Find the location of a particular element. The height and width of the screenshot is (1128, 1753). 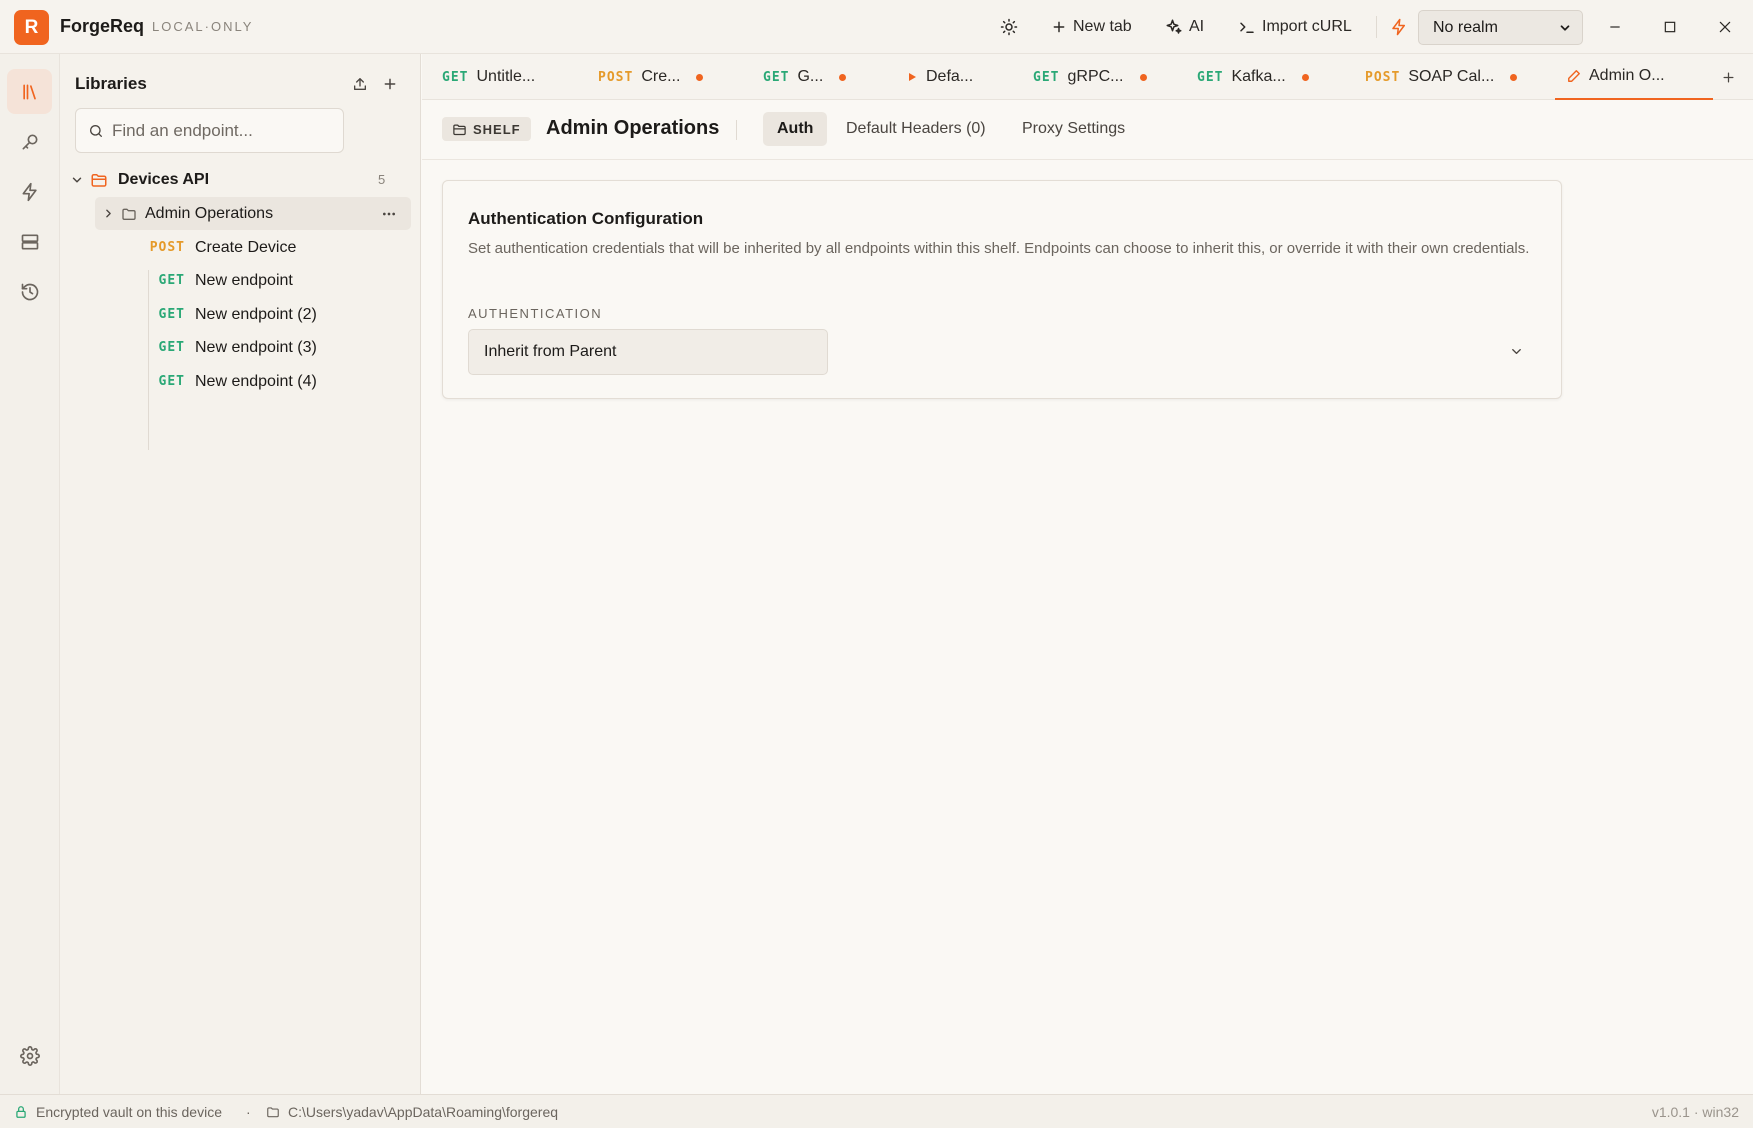

rail-libraries-button is located at coordinates (29, 91).